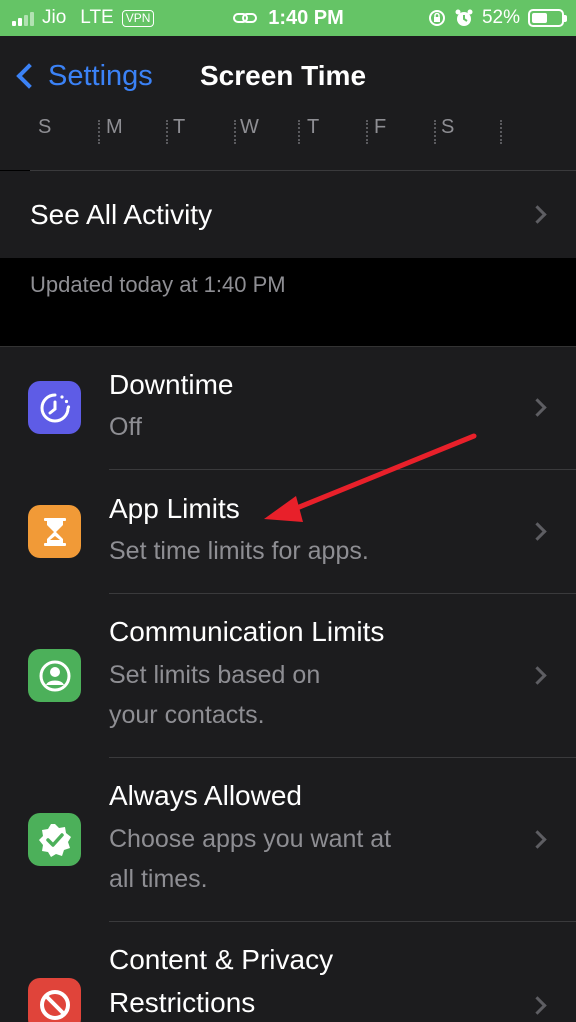 The width and height of the screenshot is (576, 1022). I want to click on hotspot-link-icon, so click(245, 18).